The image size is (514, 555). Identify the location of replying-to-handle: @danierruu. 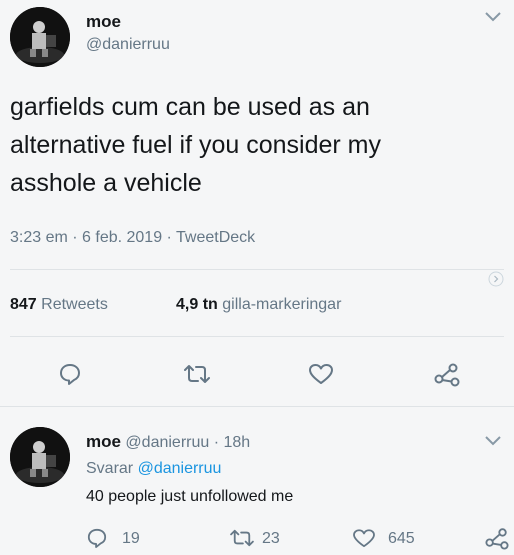
(180, 468).